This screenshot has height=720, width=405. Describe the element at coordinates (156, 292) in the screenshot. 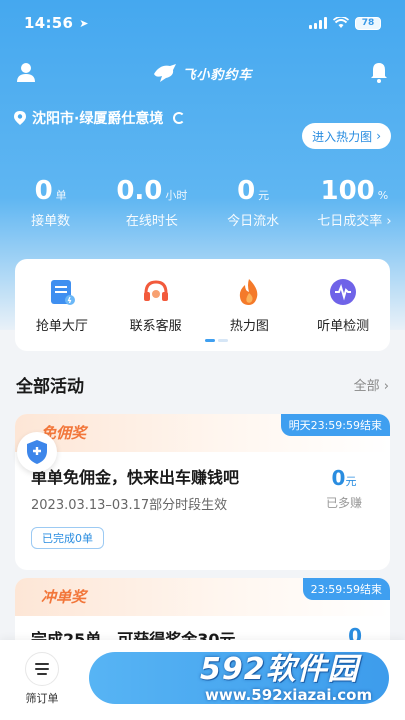

I see `headset-icon` at that location.